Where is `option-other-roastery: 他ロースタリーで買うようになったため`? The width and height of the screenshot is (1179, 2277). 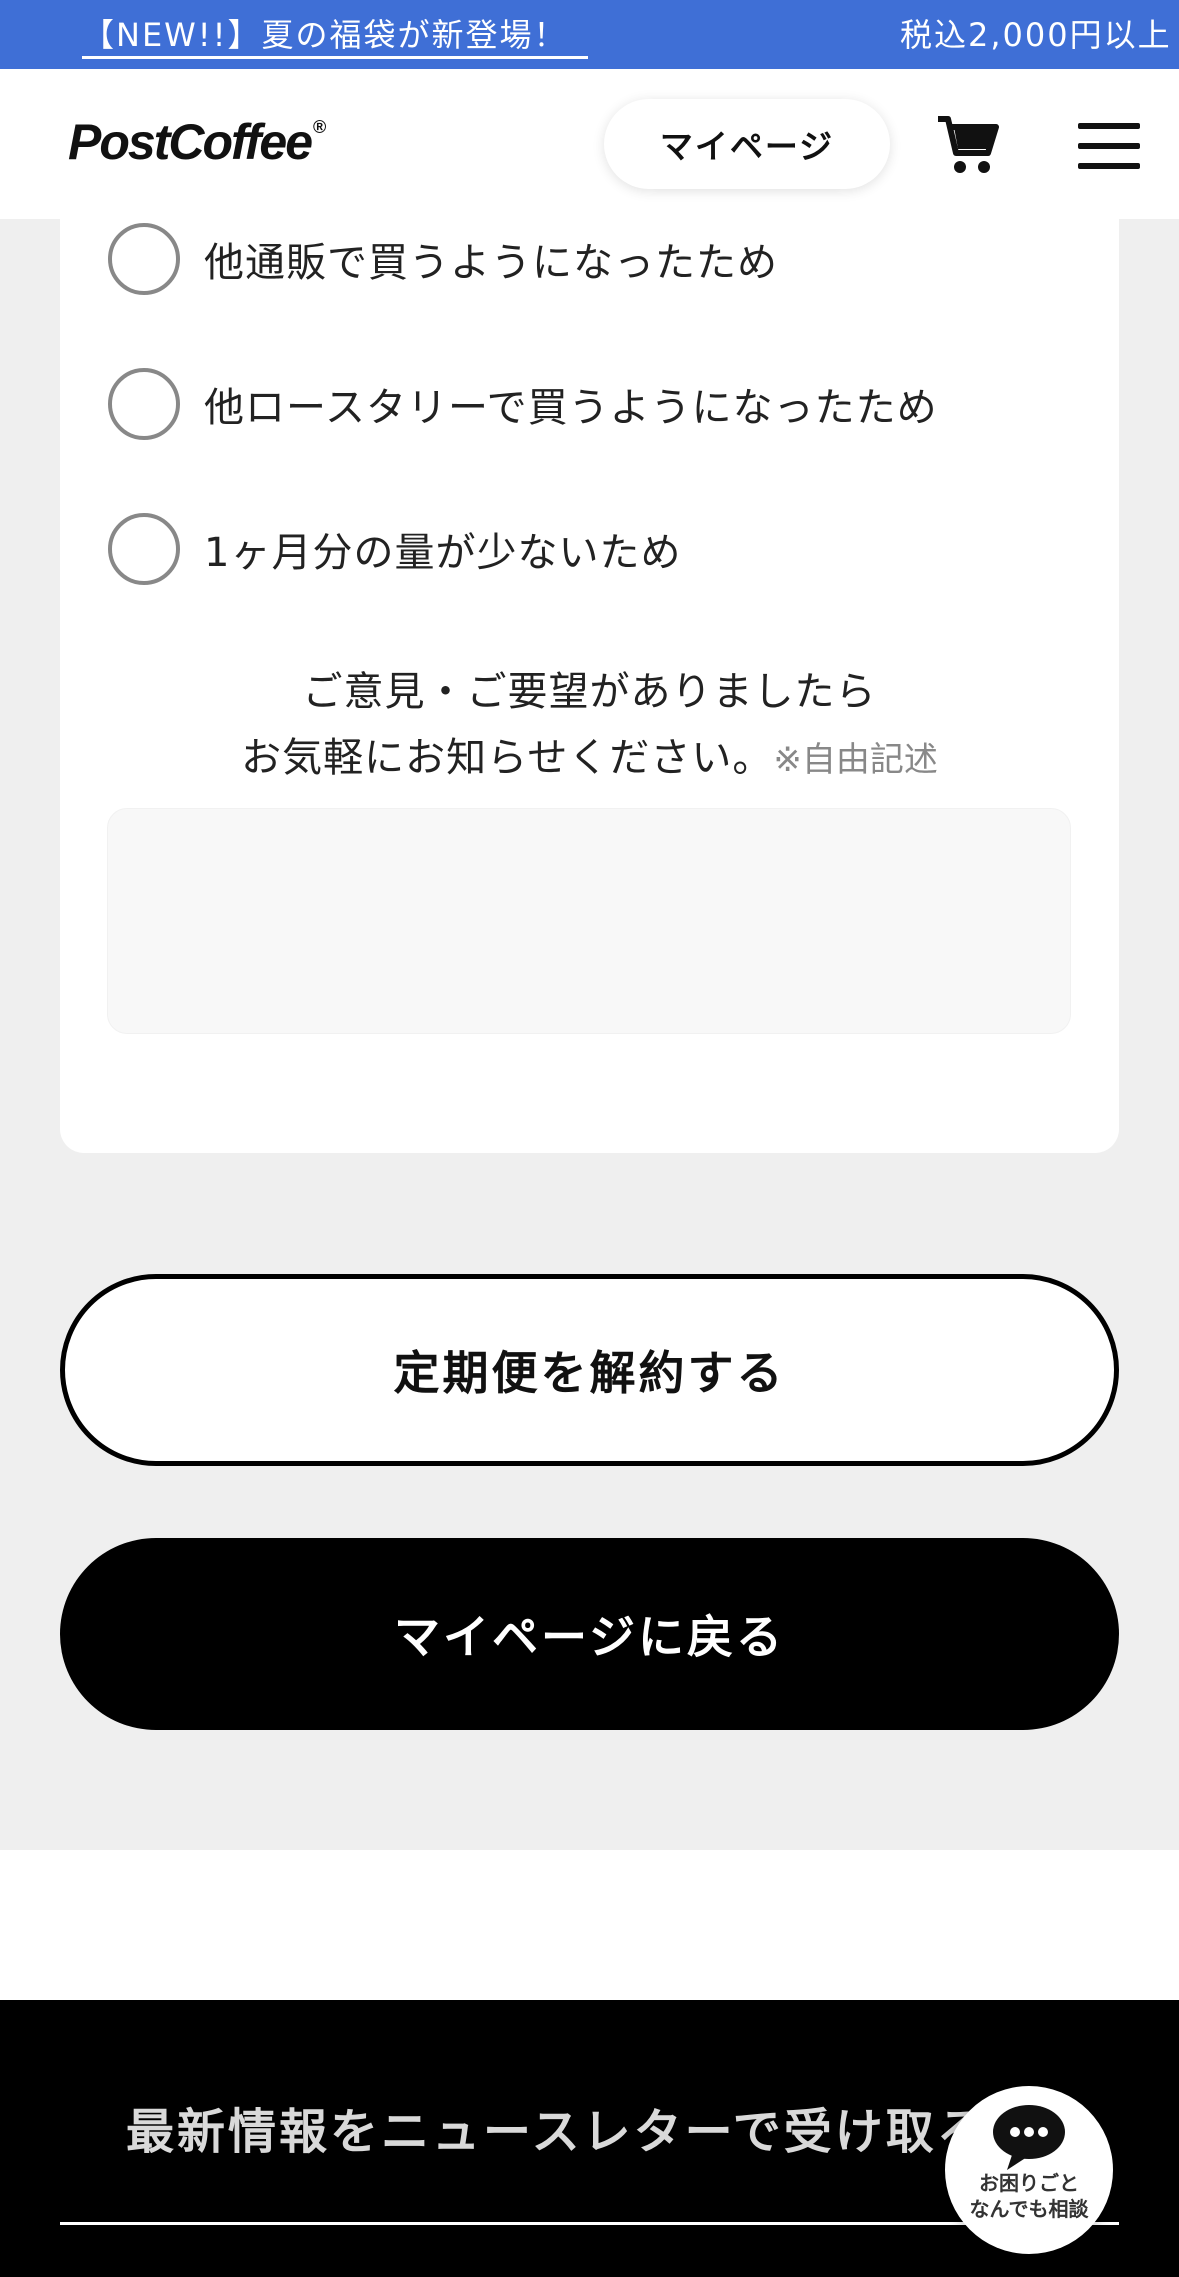
option-other-roastery: 他ロースタリーで買うようになったため is located at coordinates (523, 404).